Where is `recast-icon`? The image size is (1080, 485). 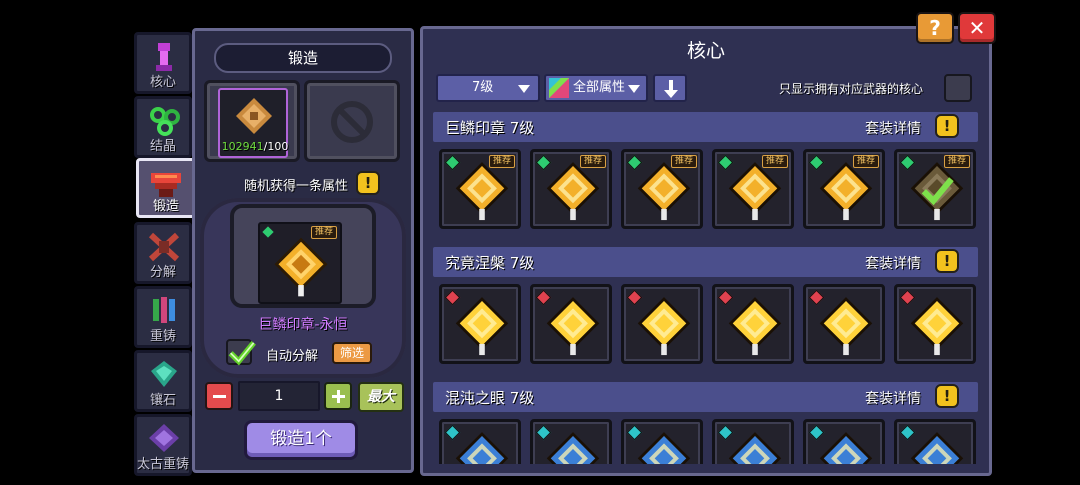 recast-icon is located at coordinates (164, 310).